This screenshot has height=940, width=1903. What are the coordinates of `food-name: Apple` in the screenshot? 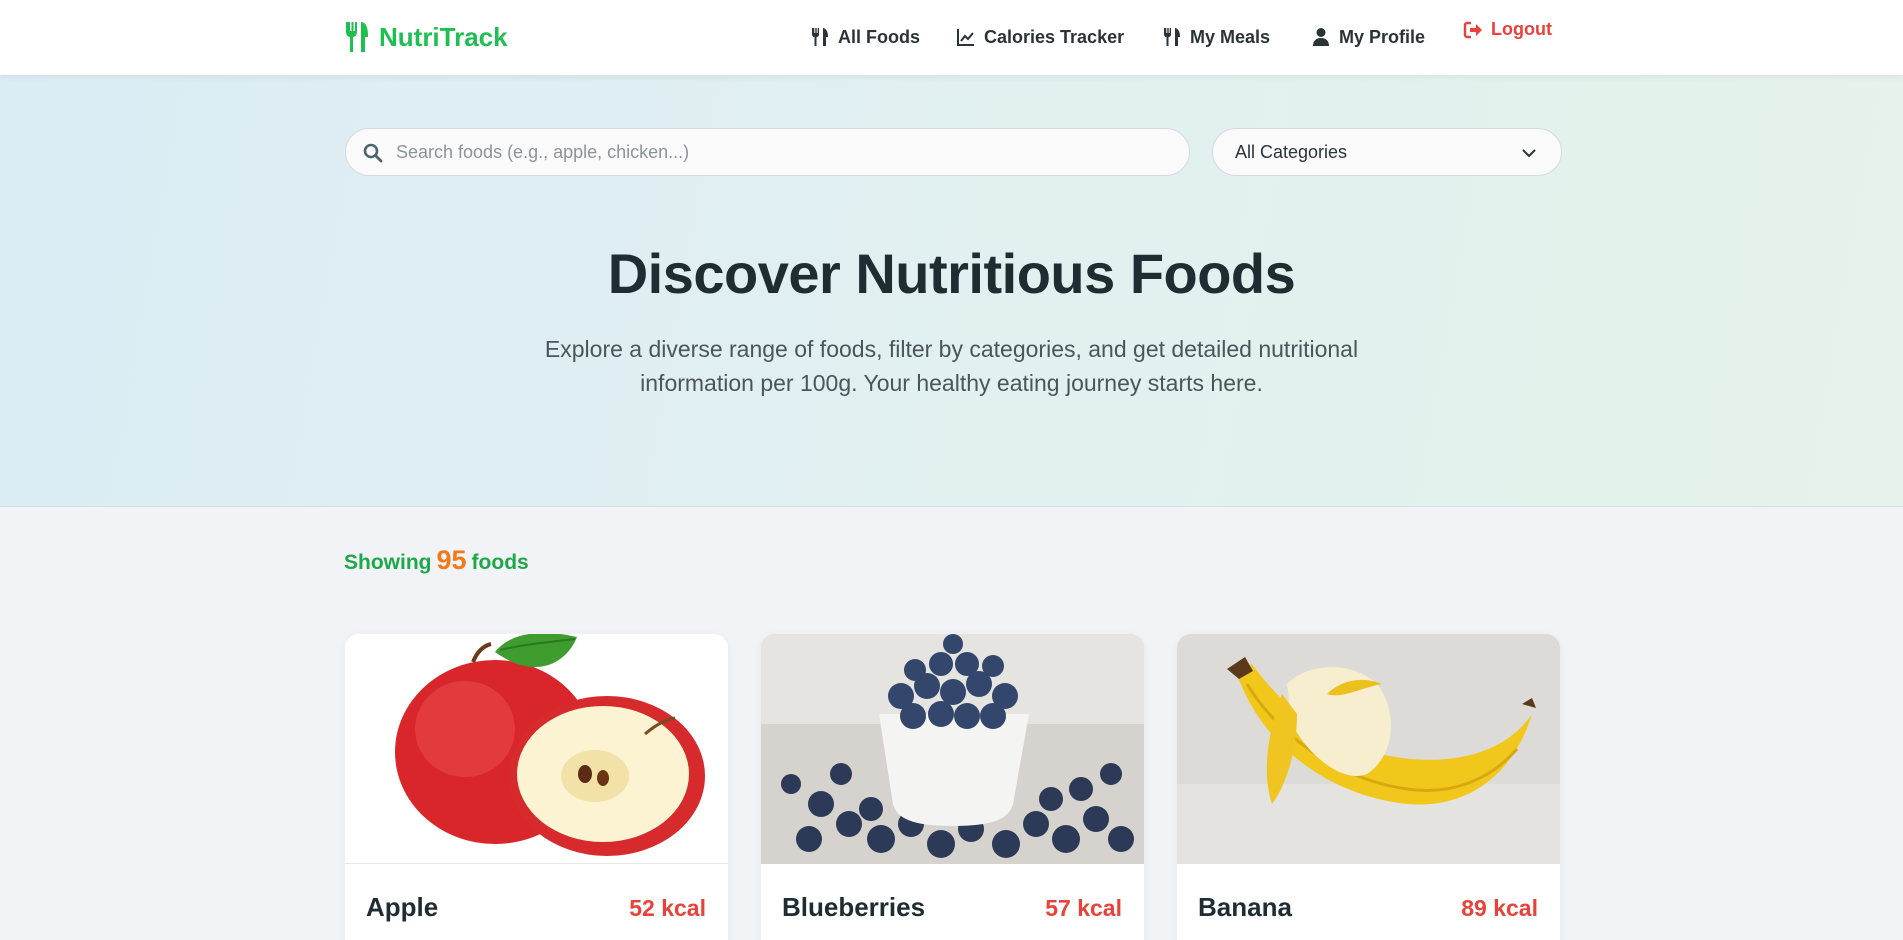 It's located at (402, 907).